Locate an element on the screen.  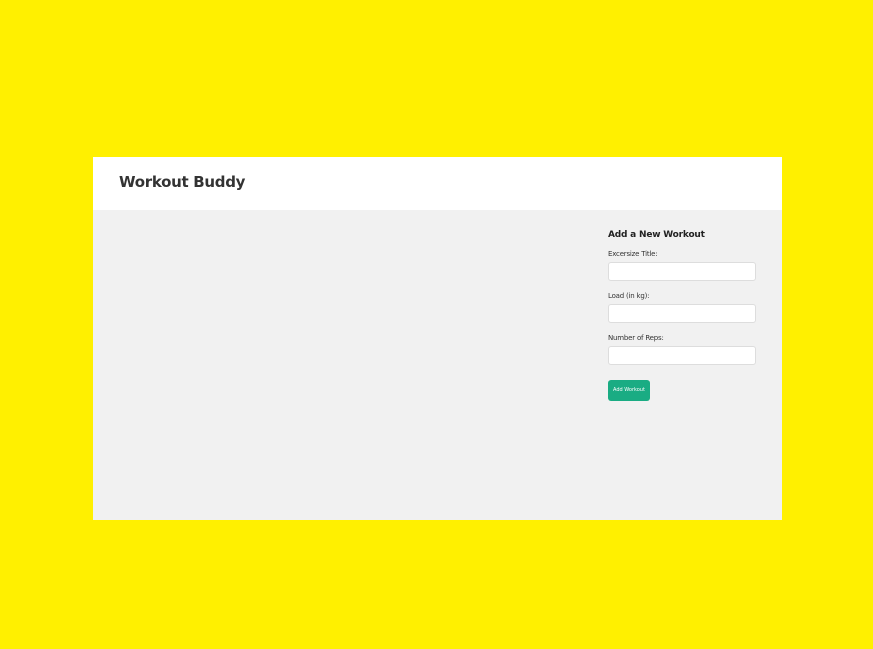
form-heading: Add a New Workout is located at coordinates (656, 235).